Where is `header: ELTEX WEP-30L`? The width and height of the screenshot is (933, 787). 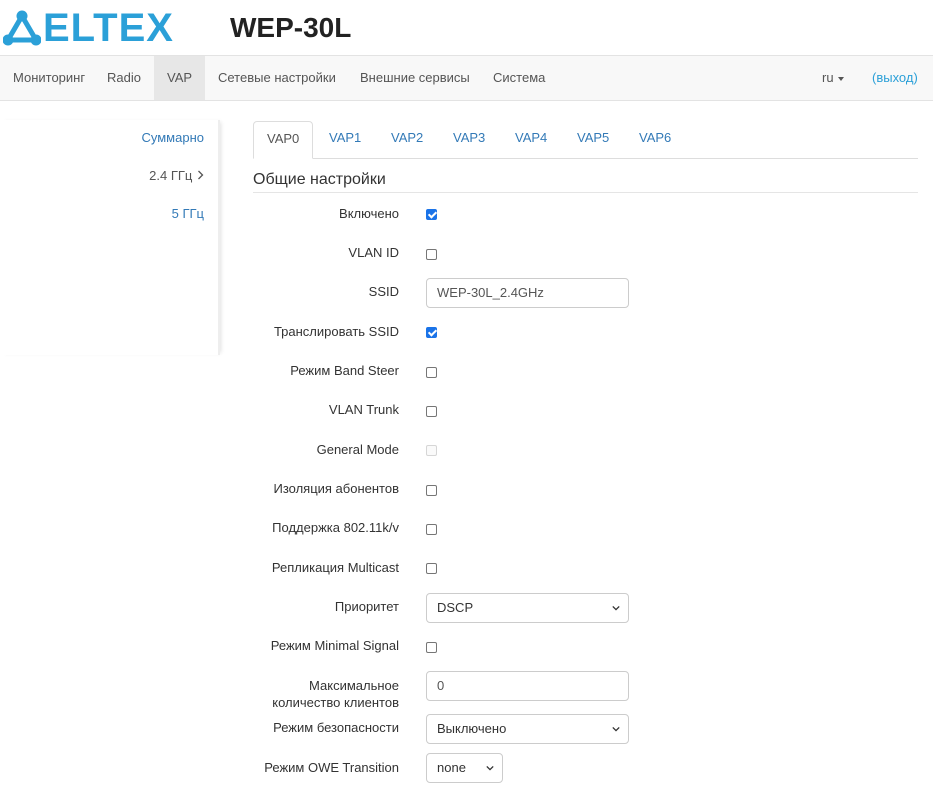
header: ELTEX WEP-30L is located at coordinates (466, 28).